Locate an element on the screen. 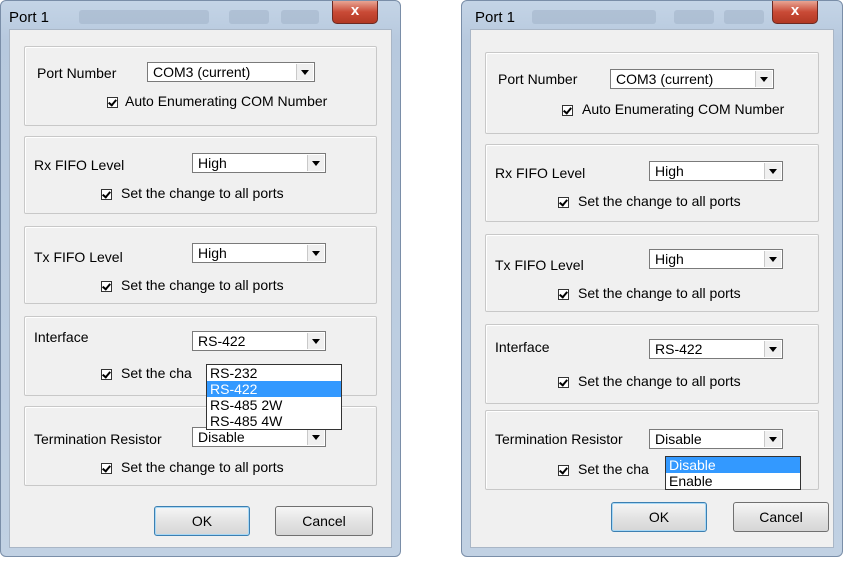 This screenshot has width=846, height=561. termination-apply-all-label: Set the cha is located at coordinates (613, 469).